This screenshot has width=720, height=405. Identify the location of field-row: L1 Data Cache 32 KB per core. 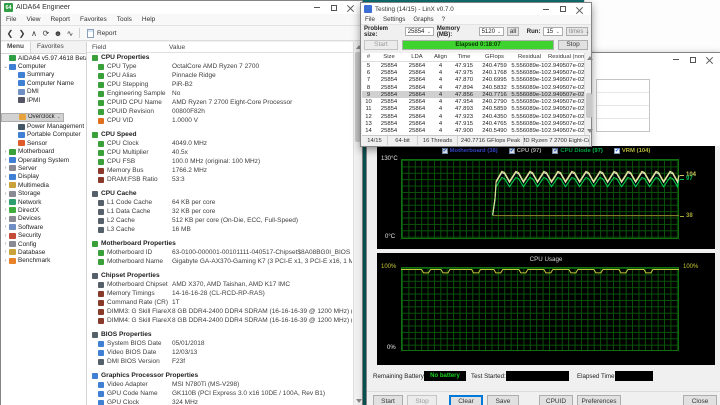
(219, 211).